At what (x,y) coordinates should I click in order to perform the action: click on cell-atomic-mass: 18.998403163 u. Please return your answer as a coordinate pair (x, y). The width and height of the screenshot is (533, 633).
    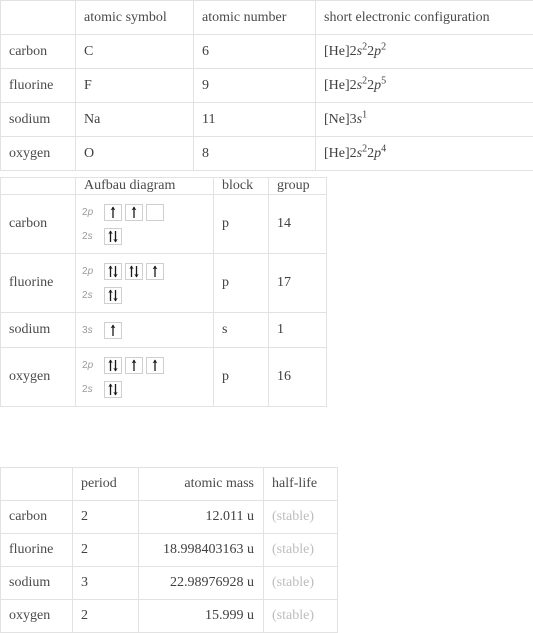
    Looking at the image, I should click on (201, 550).